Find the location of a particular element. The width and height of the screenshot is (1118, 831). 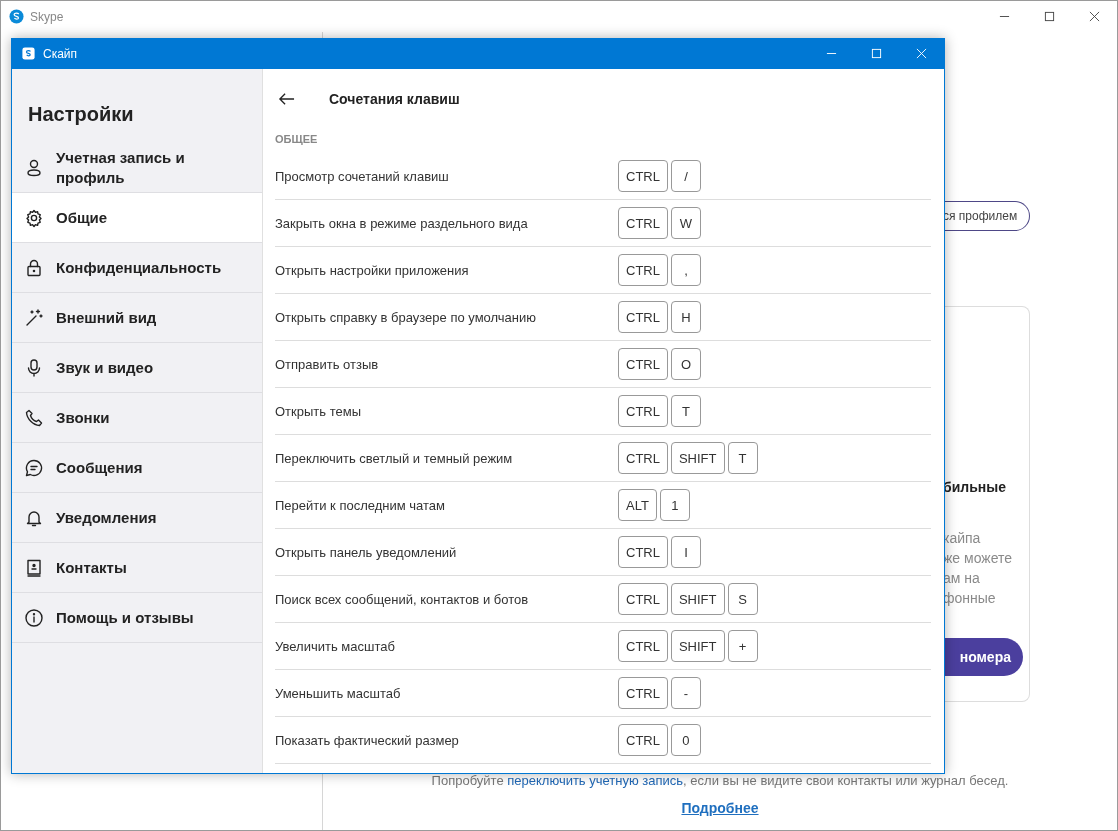

key-cap: ALT is located at coordinates (637, 505).